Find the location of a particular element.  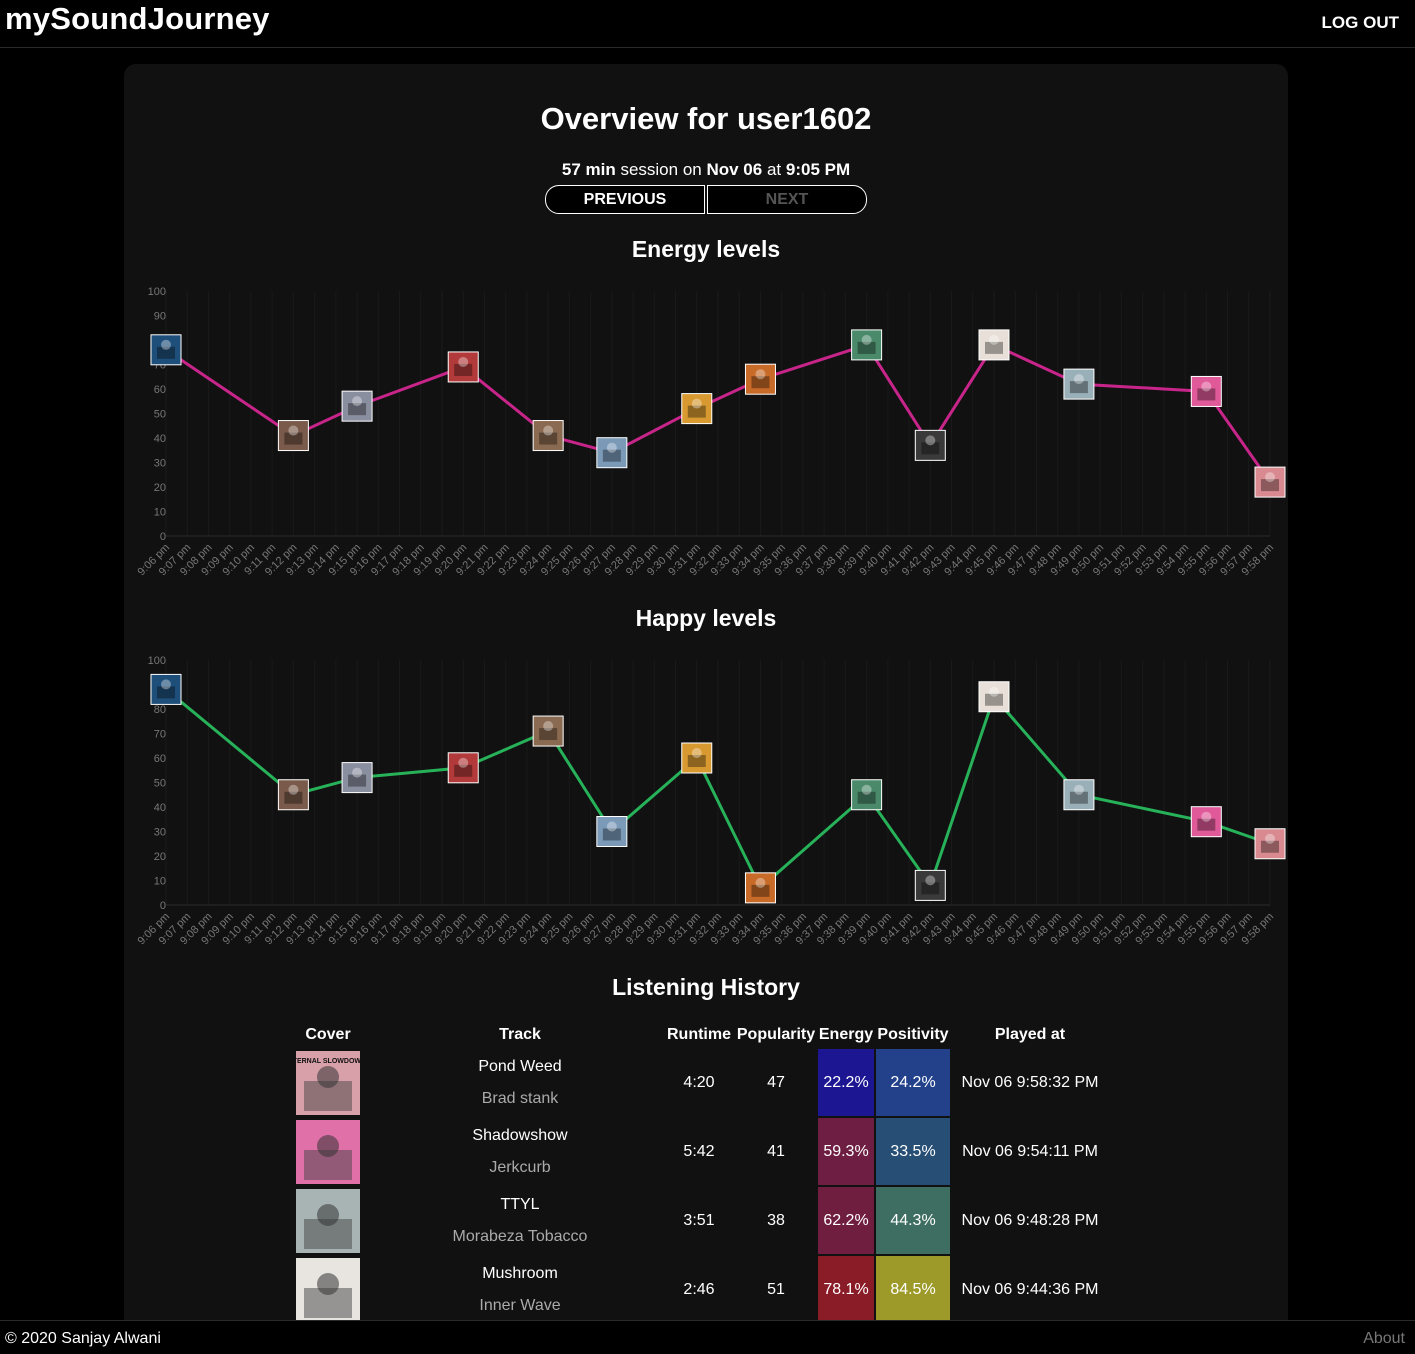

track-artist: Jerkcurb is located at coordinates (520, 1168).